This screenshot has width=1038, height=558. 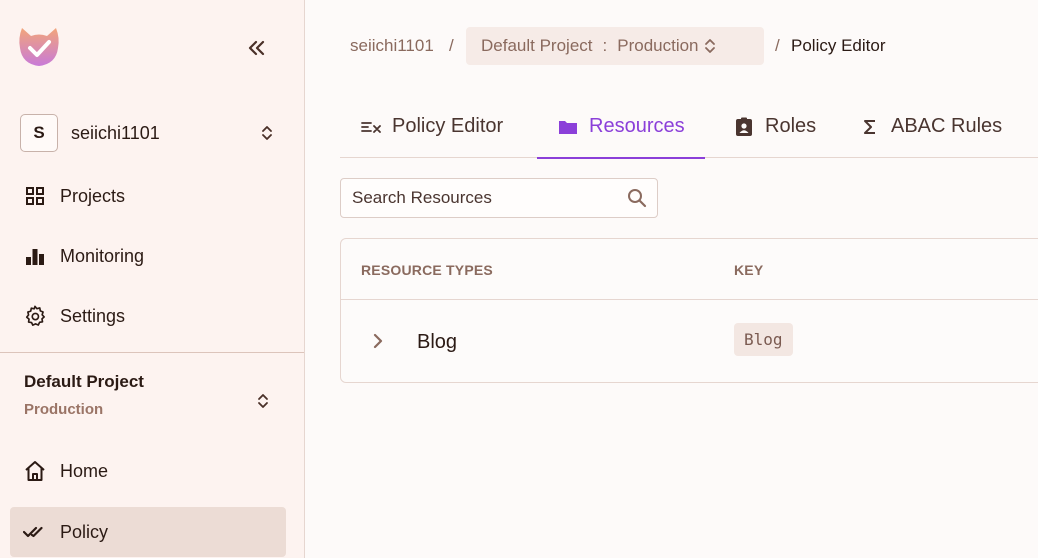 I want to click on tab-roles: Roles, so click(x=774, y=126).